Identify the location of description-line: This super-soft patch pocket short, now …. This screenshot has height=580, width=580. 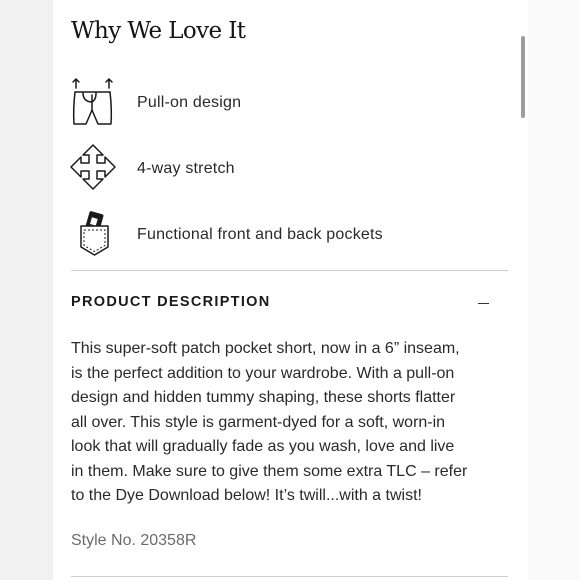
(265, 348).